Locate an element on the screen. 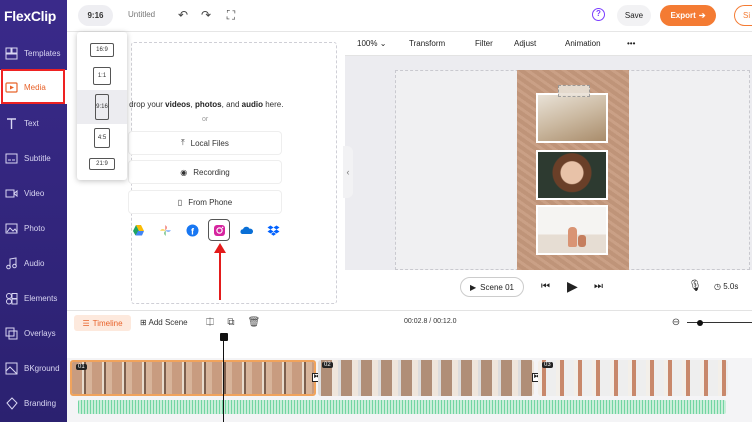 This screenshot has height=422, width=752. sidebar-item-label: Audio is located at coordinates (34, 263).